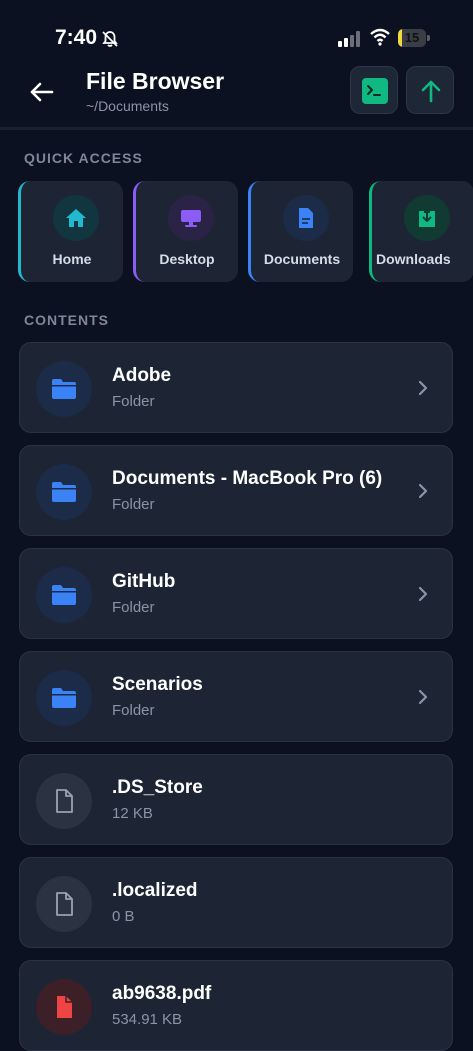  Describe the element at coordinates (236, 902) in the screenshot. I see `list-item-localized: .localized 0 B` at that location.